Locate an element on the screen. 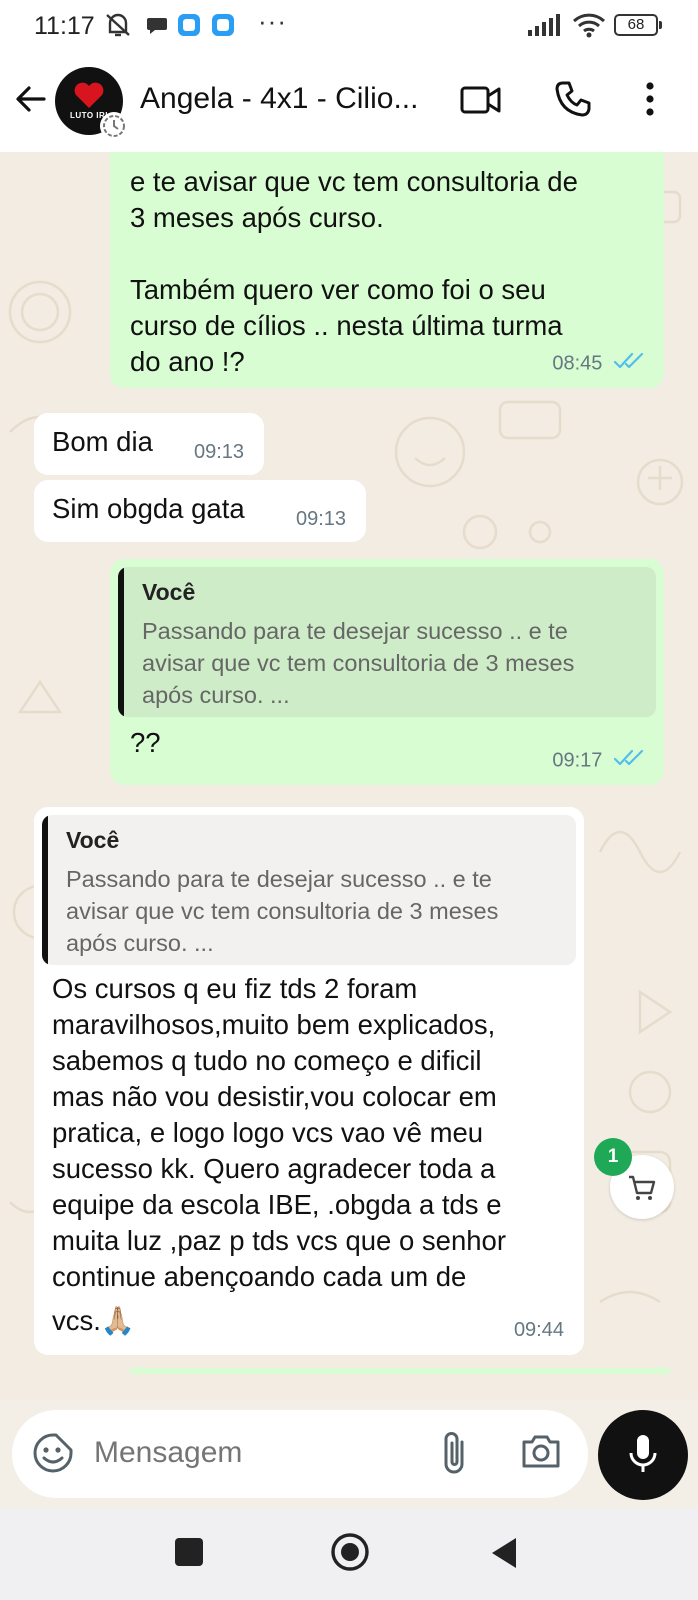 The width and height of the screenshot is (698, 1600). message-line: mas não vou desistir,vou colocar em is located at coordinates (274, 1096).